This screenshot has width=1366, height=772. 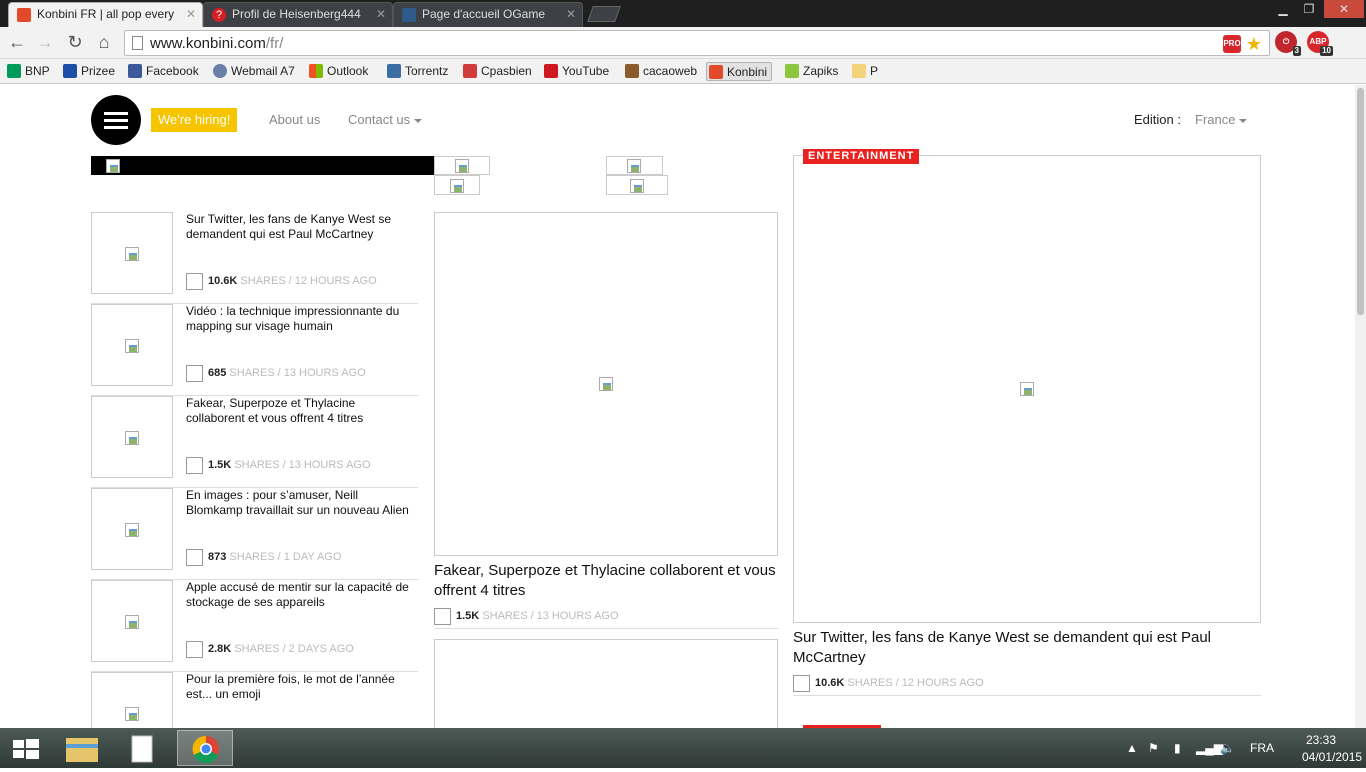 I want to click on volume-icon: 🔈, so click(x=1227, y=748).